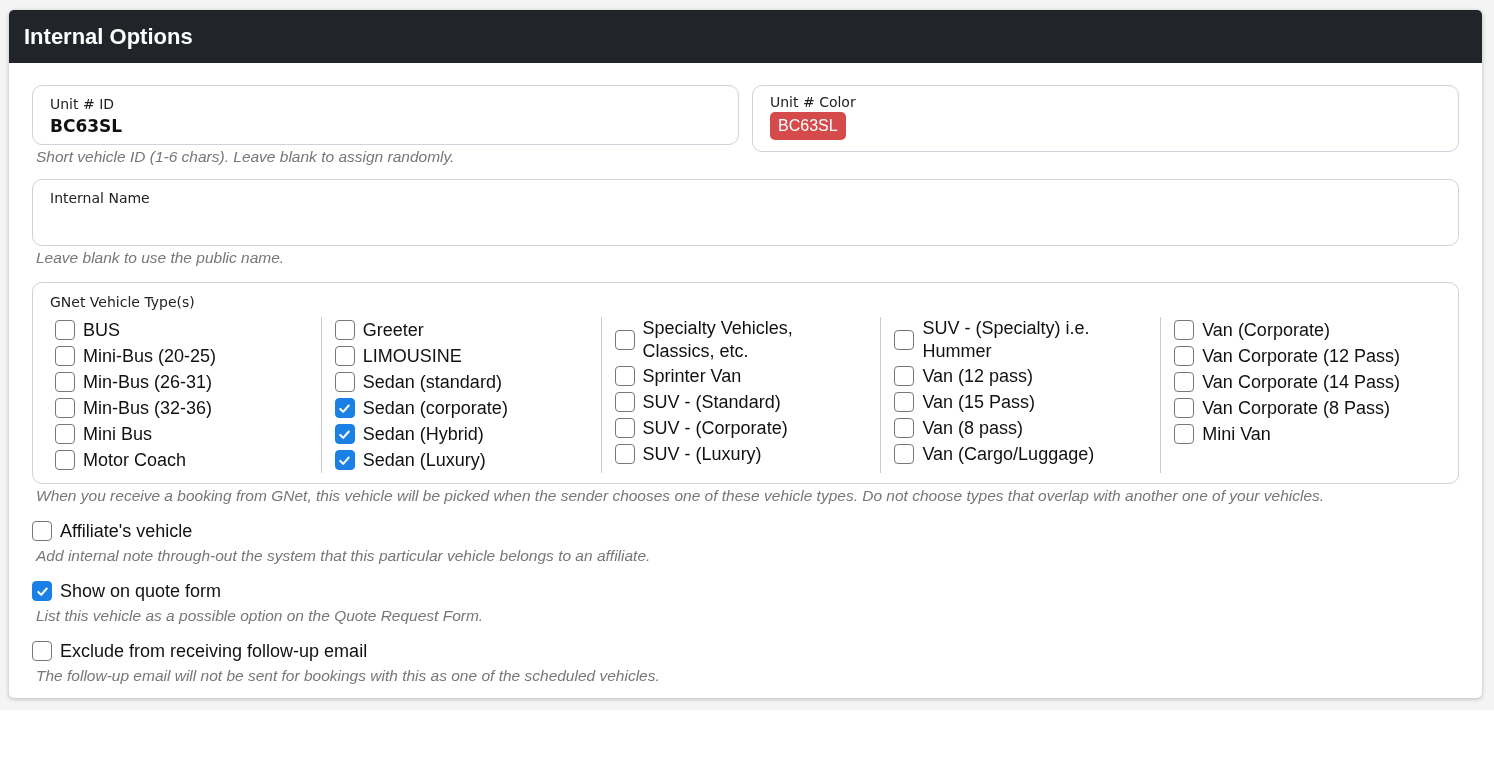  Describe the element at coordinates (715, 428) in the screenshot. I see `checkbox-label: SUV - (Corporate)` at that location.